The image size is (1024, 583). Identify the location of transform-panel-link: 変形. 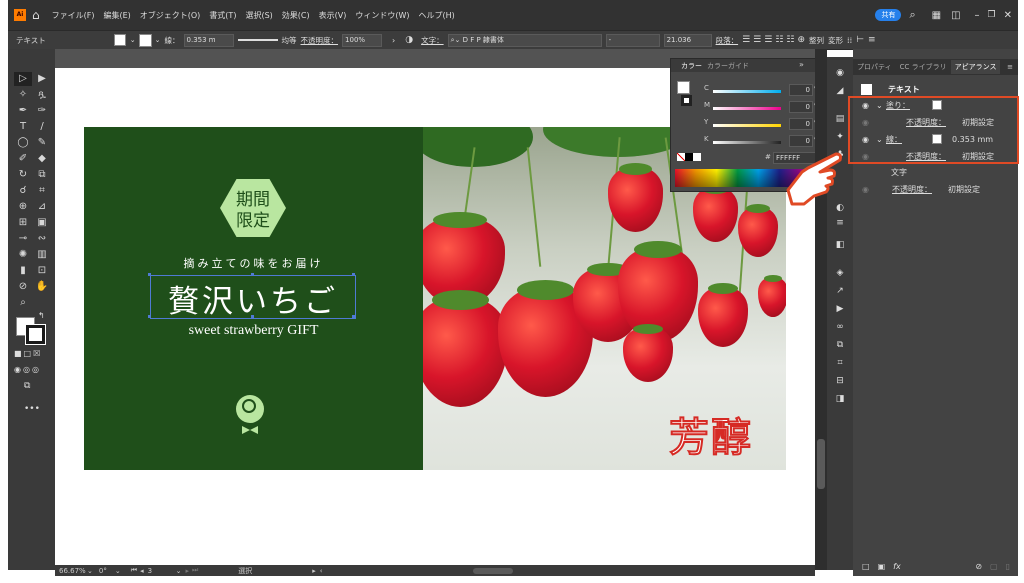
(835, 40).